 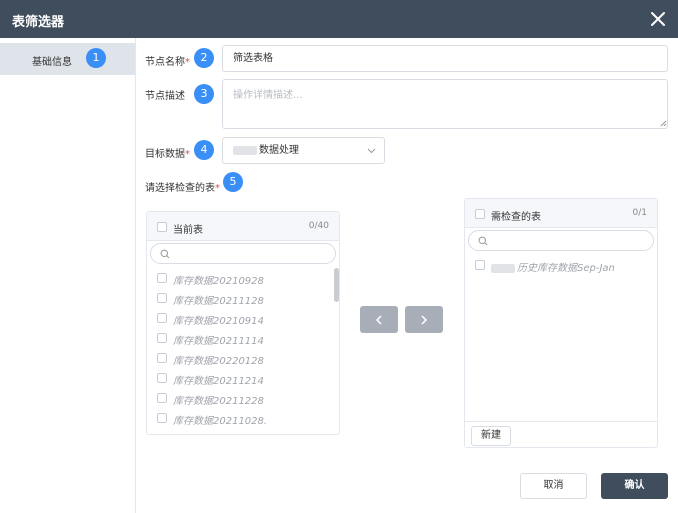 I want to click on dialog-header: 表筛选器, so click(x=339, y=19).